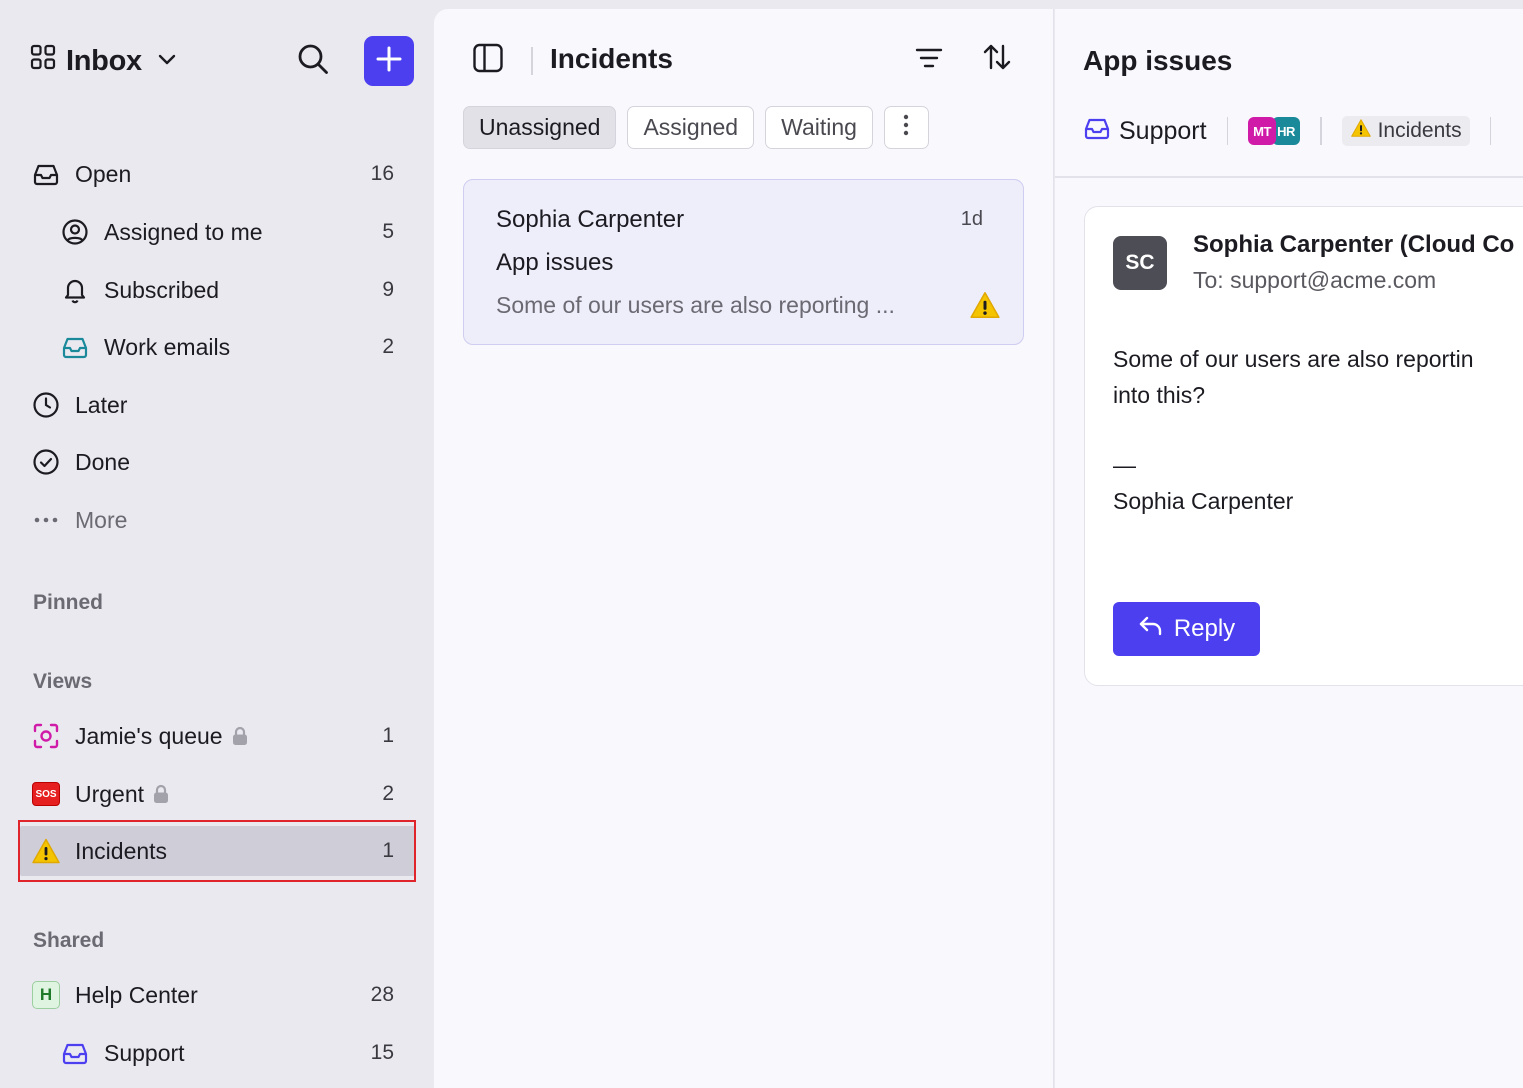 This screenshot has height=1088, width=1523. I want to click on avatar: SC, so click(1140, 263).